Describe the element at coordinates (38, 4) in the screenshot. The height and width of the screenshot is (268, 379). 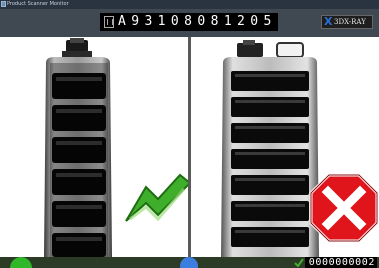
I see `window-title: Product Scanner Monitor` at that location.